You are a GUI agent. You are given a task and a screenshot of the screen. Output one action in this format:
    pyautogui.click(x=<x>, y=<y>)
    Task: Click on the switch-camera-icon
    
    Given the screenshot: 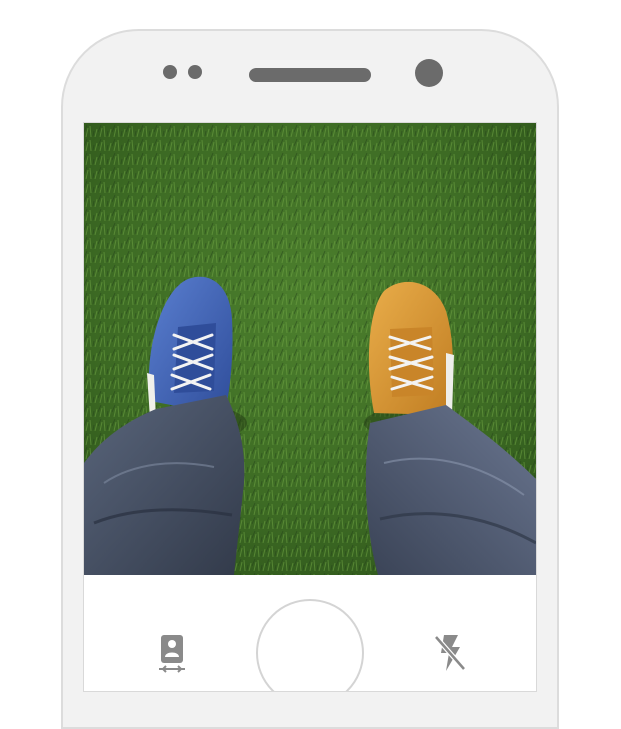 What is the action you would take?
    pyautogui.click(x=172, y=654)
    